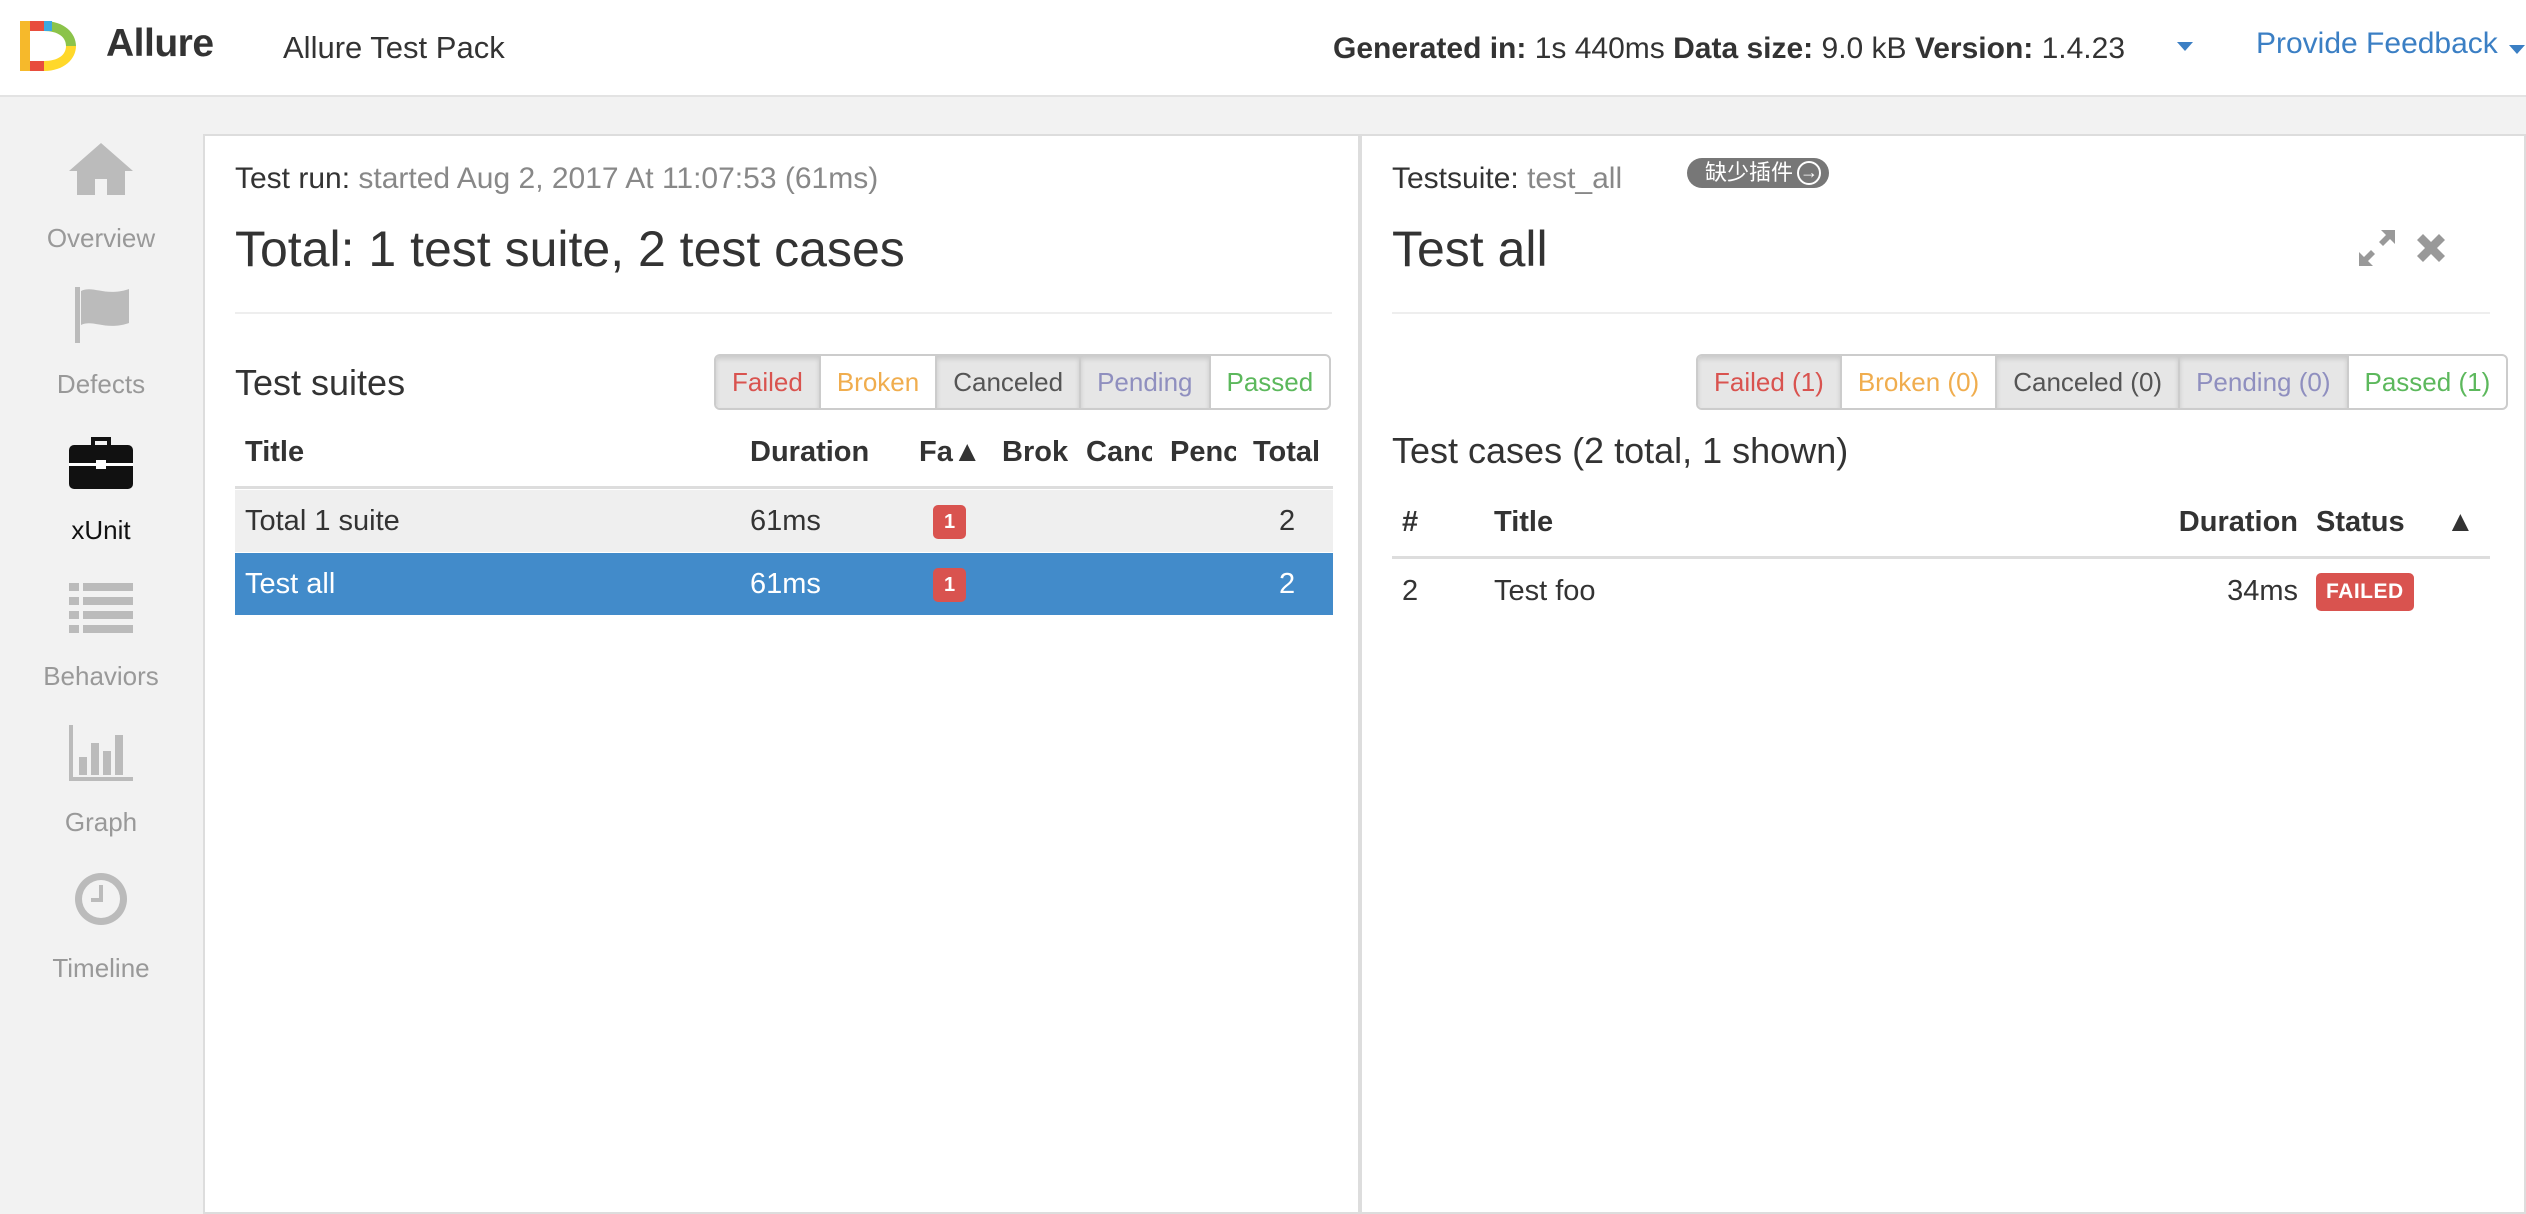 This screenshot has height=1214, width=2526. What do you see at coordinates (1430, 48) in the screenshot?
I see `generated-label: Generated in:` at bounding box center [1430, 48].